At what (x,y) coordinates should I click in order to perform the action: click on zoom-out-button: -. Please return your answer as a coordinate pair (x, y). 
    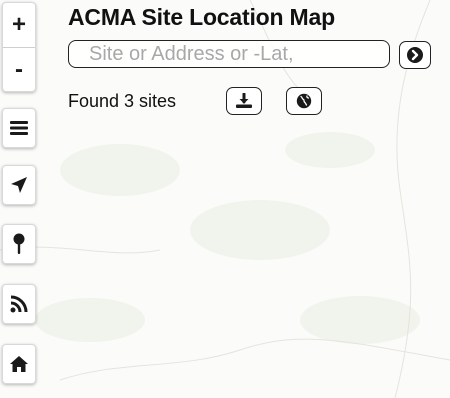
    Looking at the image, I should click on (19, 69).